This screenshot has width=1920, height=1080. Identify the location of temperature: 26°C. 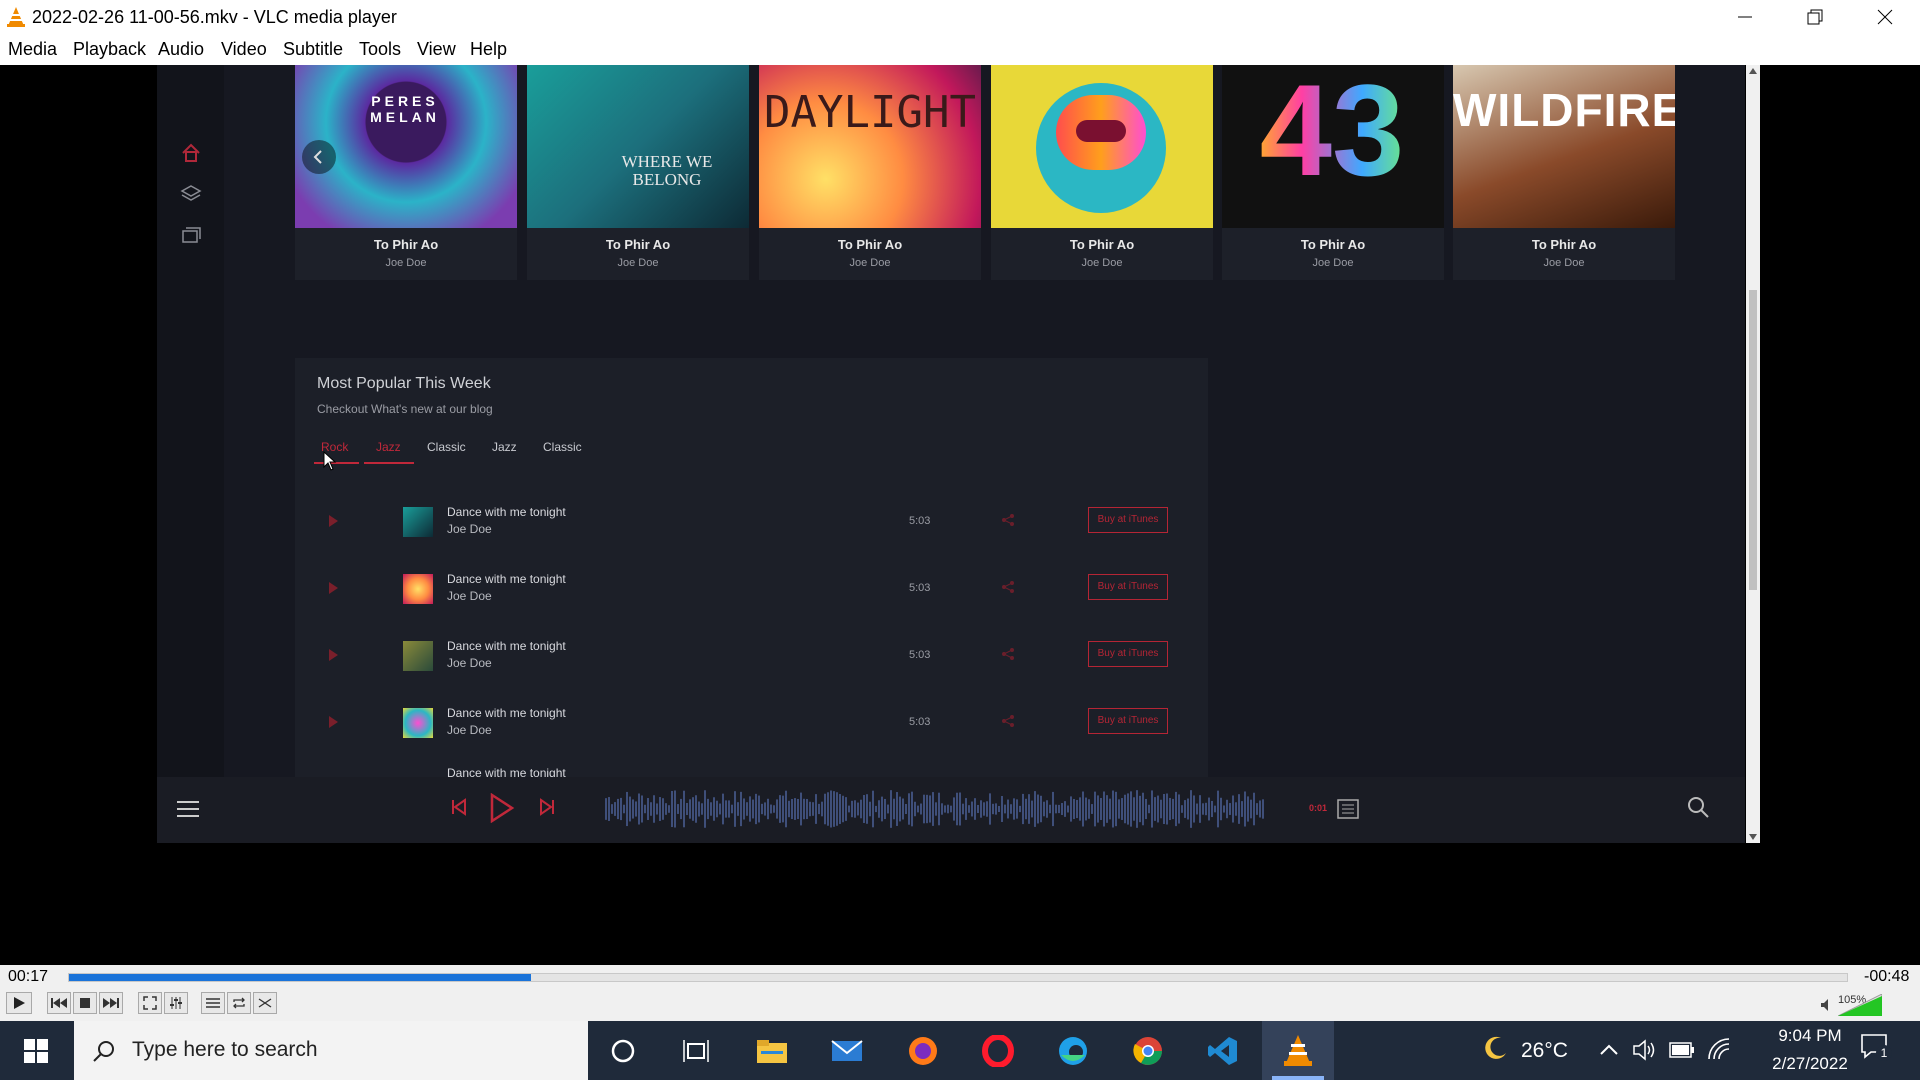
(1544, 1051).